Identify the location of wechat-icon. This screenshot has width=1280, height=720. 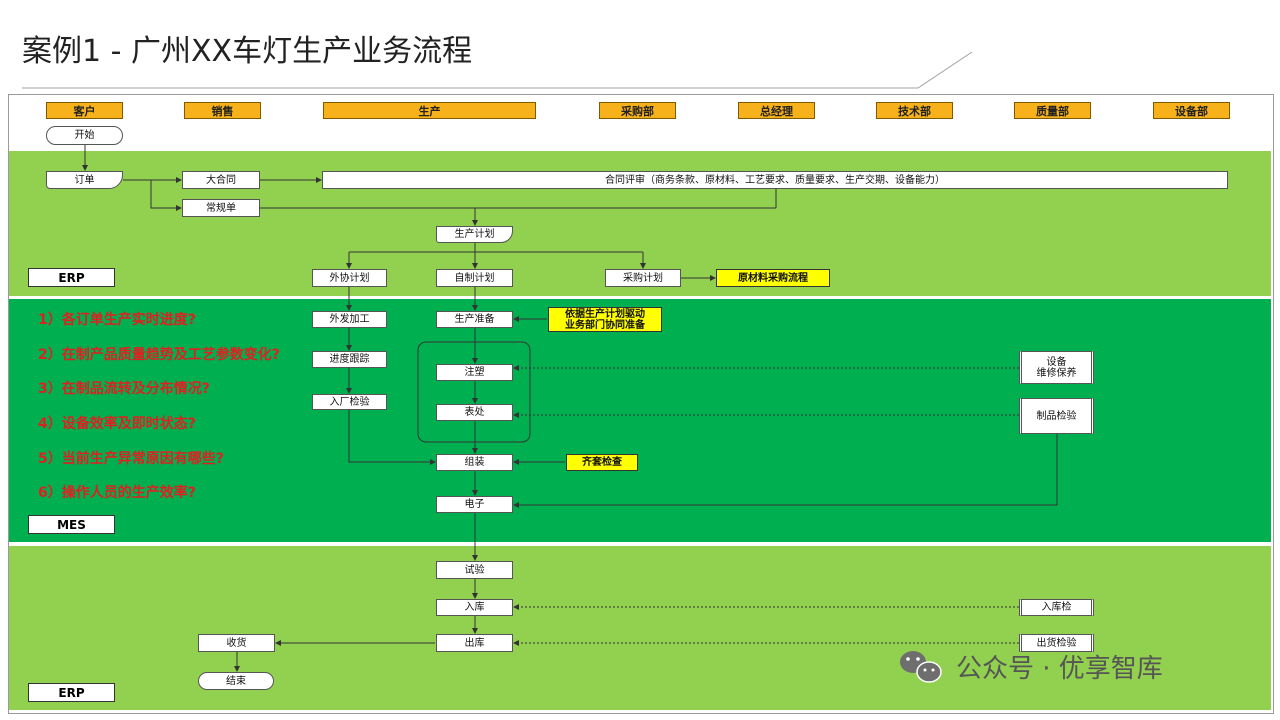
(921, 667).